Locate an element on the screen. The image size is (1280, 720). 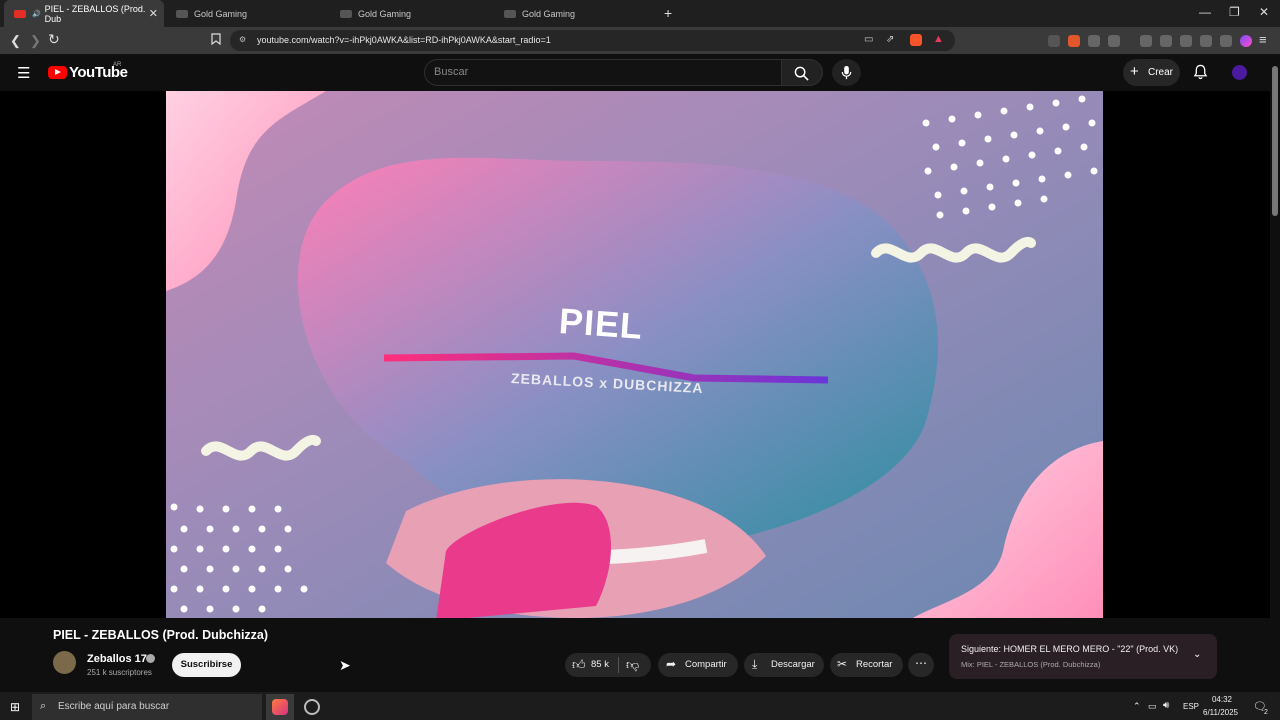
brave-rewards-icon: ▲ is located at coordinates (938, 39).